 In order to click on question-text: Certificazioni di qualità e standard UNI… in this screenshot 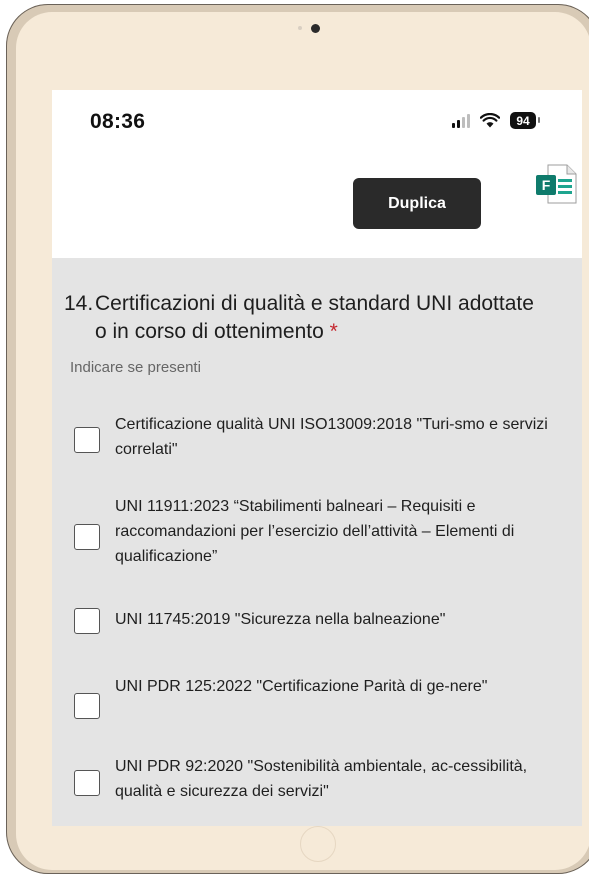, I will do `click(314, 317)`.